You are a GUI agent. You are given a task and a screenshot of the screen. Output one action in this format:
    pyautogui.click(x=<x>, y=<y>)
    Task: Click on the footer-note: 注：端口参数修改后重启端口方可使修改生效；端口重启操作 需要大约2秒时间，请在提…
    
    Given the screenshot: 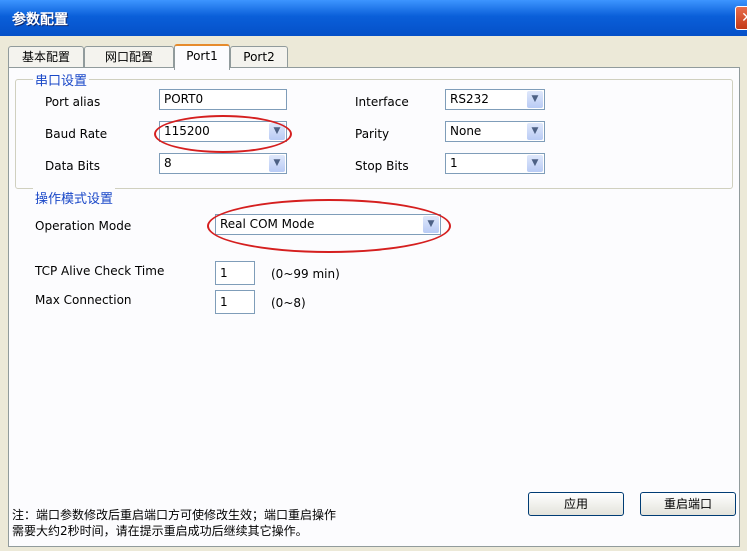 What is the action you would take?
    pyautogui.click(x=174, y=523)
    